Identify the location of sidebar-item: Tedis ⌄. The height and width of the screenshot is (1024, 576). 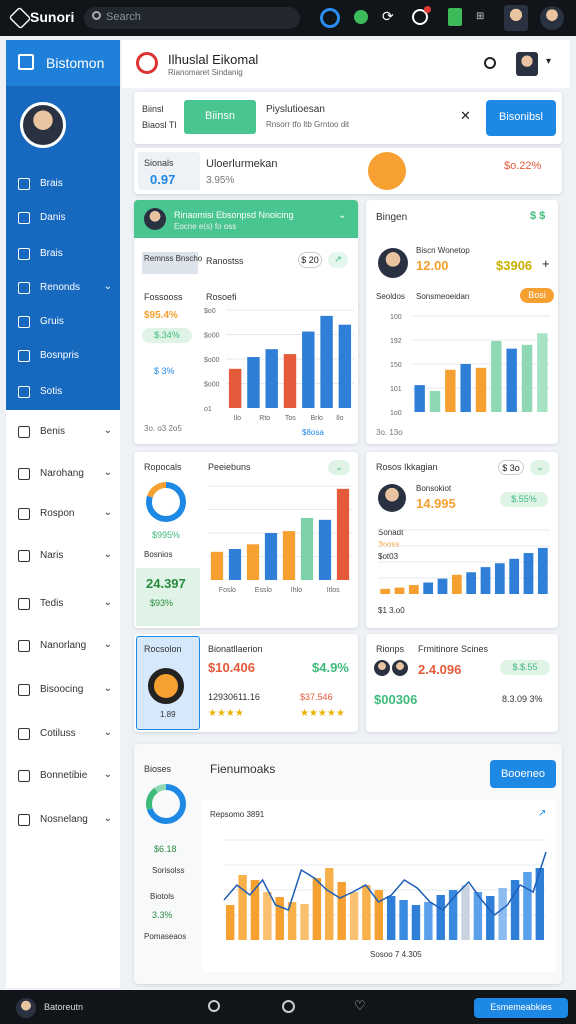
(63, 605).